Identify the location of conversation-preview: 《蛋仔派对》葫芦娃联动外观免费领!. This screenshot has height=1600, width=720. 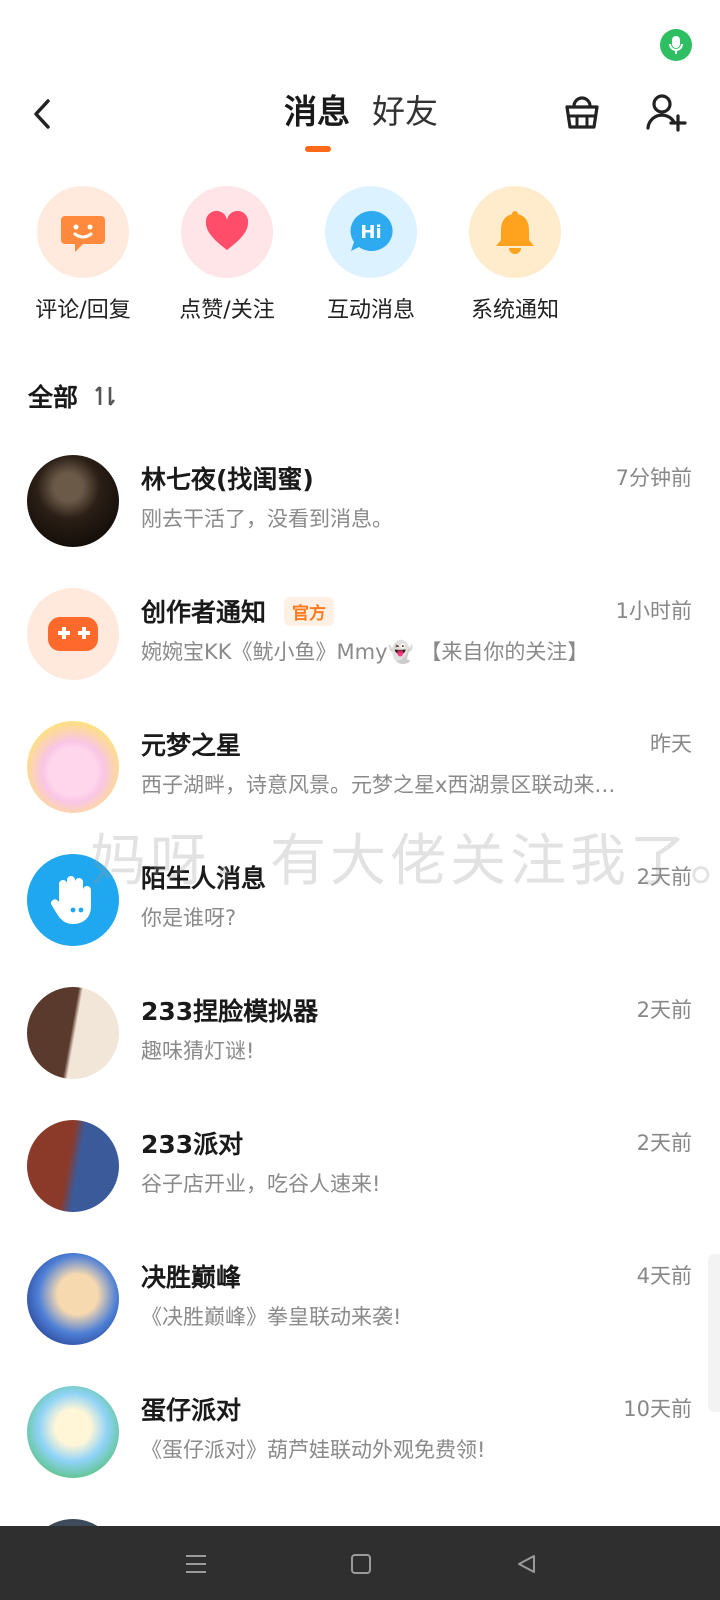
(313, 1450).